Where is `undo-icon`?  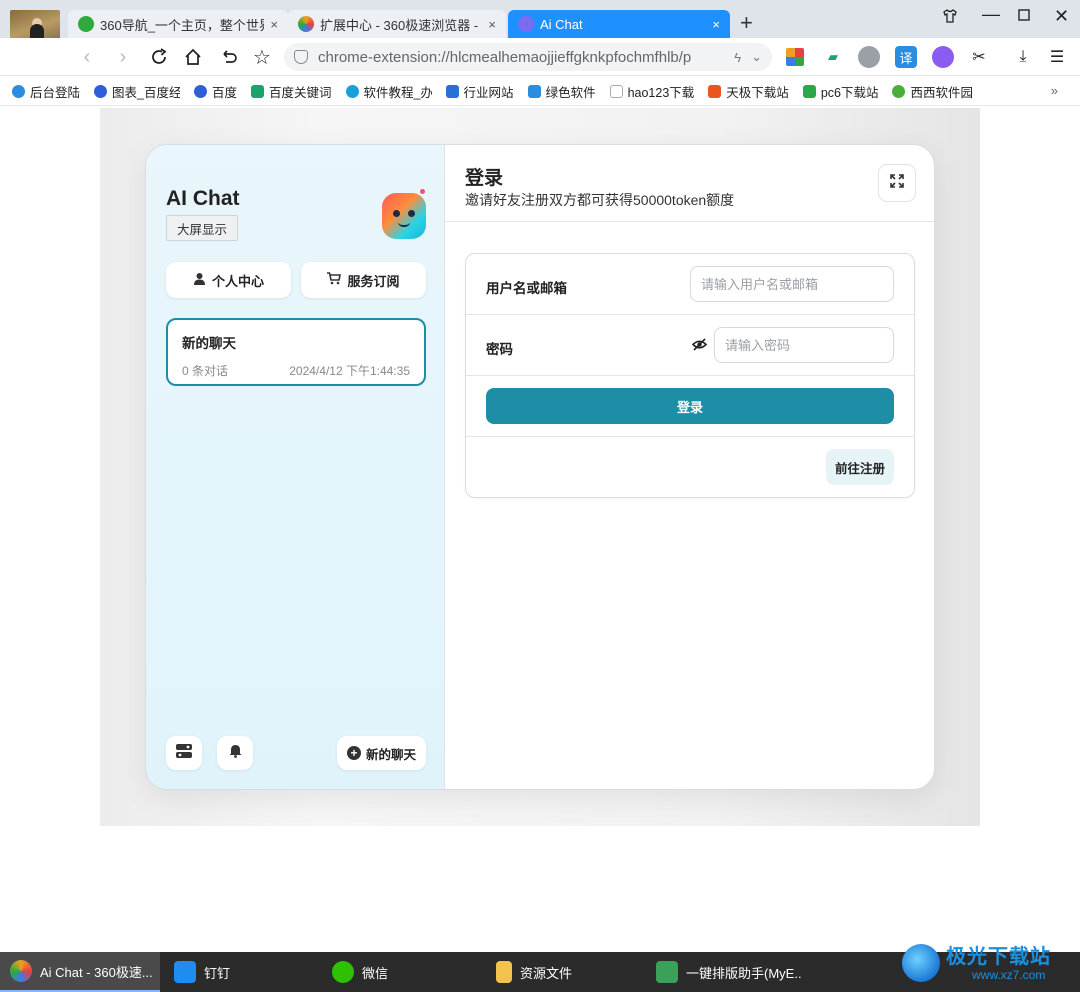 undo-icon is located at coordinates (228, 57).